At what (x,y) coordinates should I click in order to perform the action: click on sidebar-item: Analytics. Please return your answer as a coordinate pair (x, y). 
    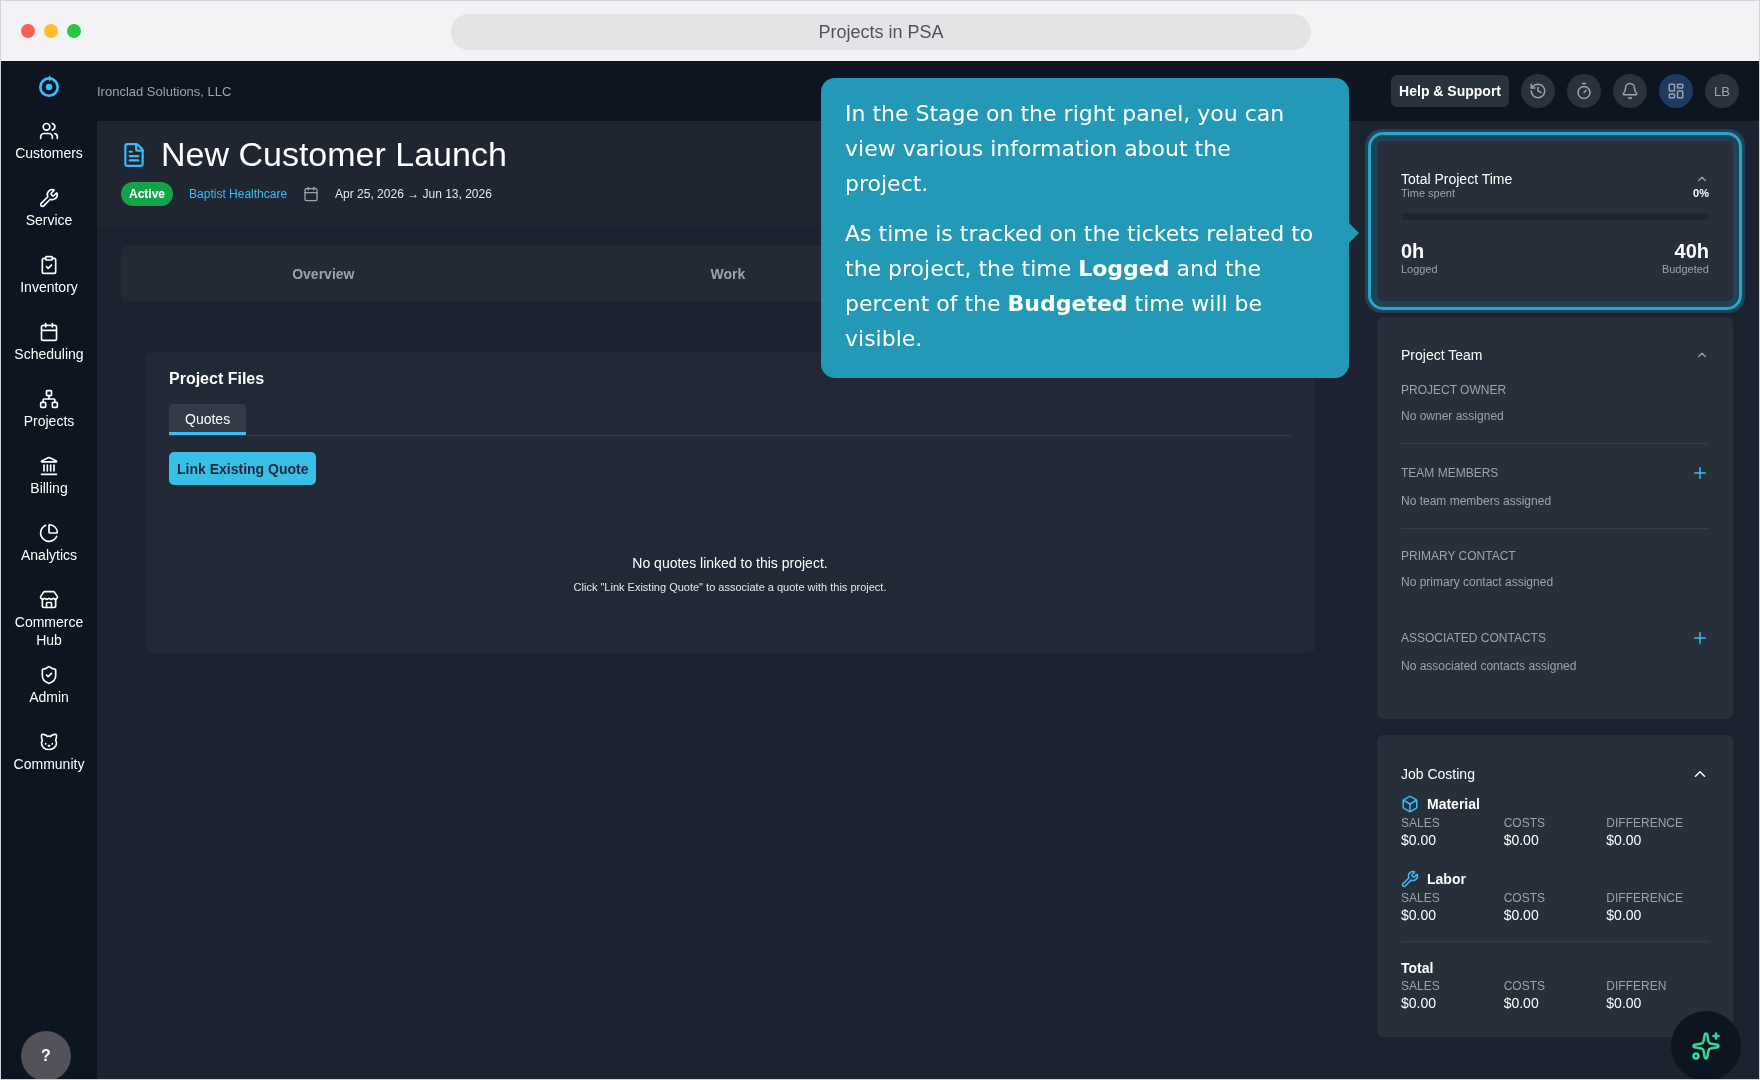
    Looking at the image, I should click on (49, 548).